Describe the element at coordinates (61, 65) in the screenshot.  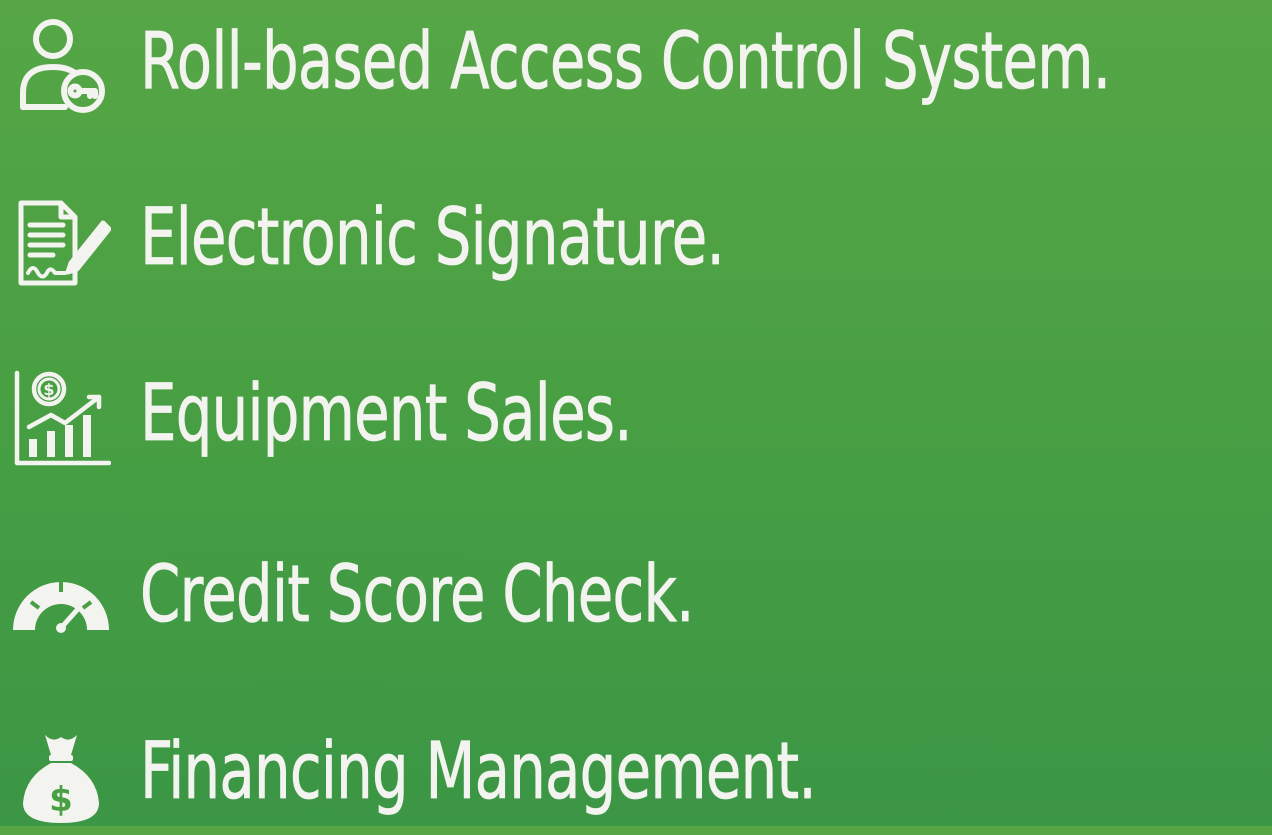
I see `user-key-icon` at that location.